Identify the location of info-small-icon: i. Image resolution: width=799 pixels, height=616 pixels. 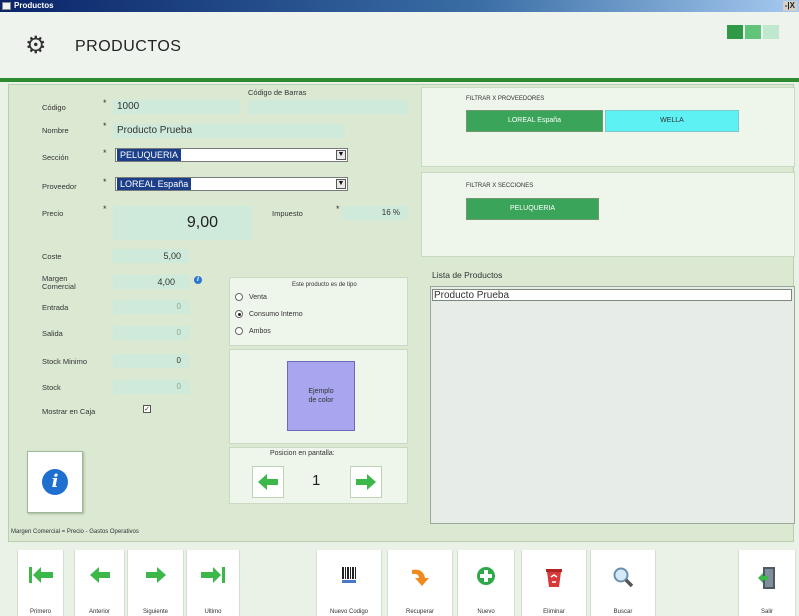
(198, 280).